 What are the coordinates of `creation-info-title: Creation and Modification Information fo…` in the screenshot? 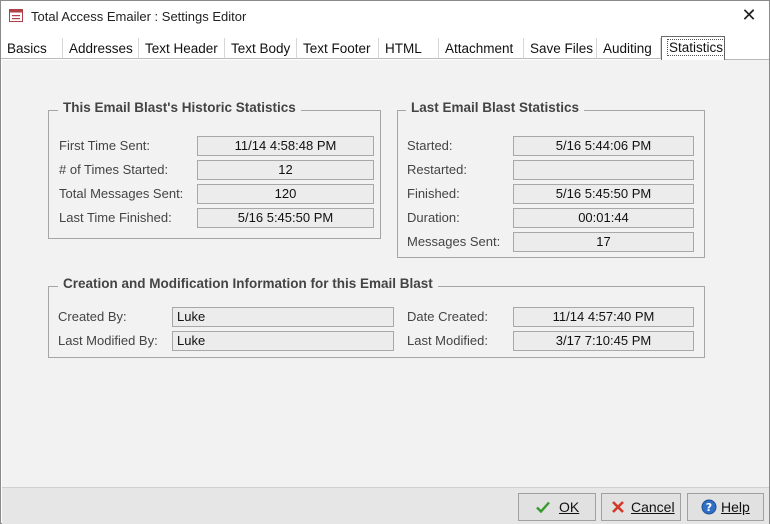 It's located at (248, 283).